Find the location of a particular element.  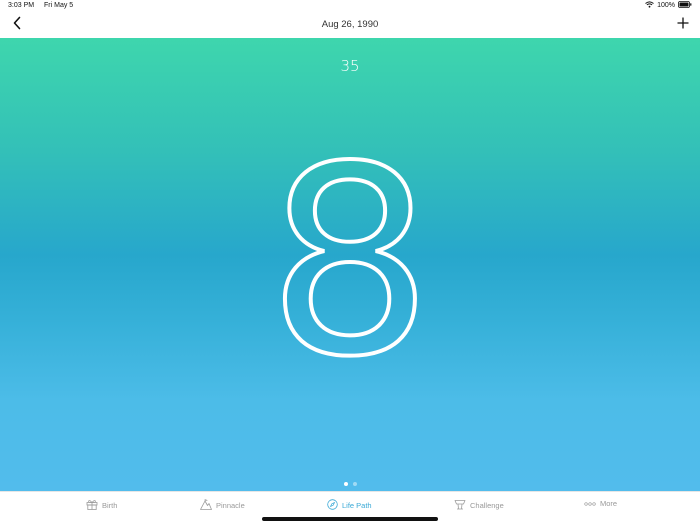

tab-challenge: Challenge is located at coordinates (479, 505).